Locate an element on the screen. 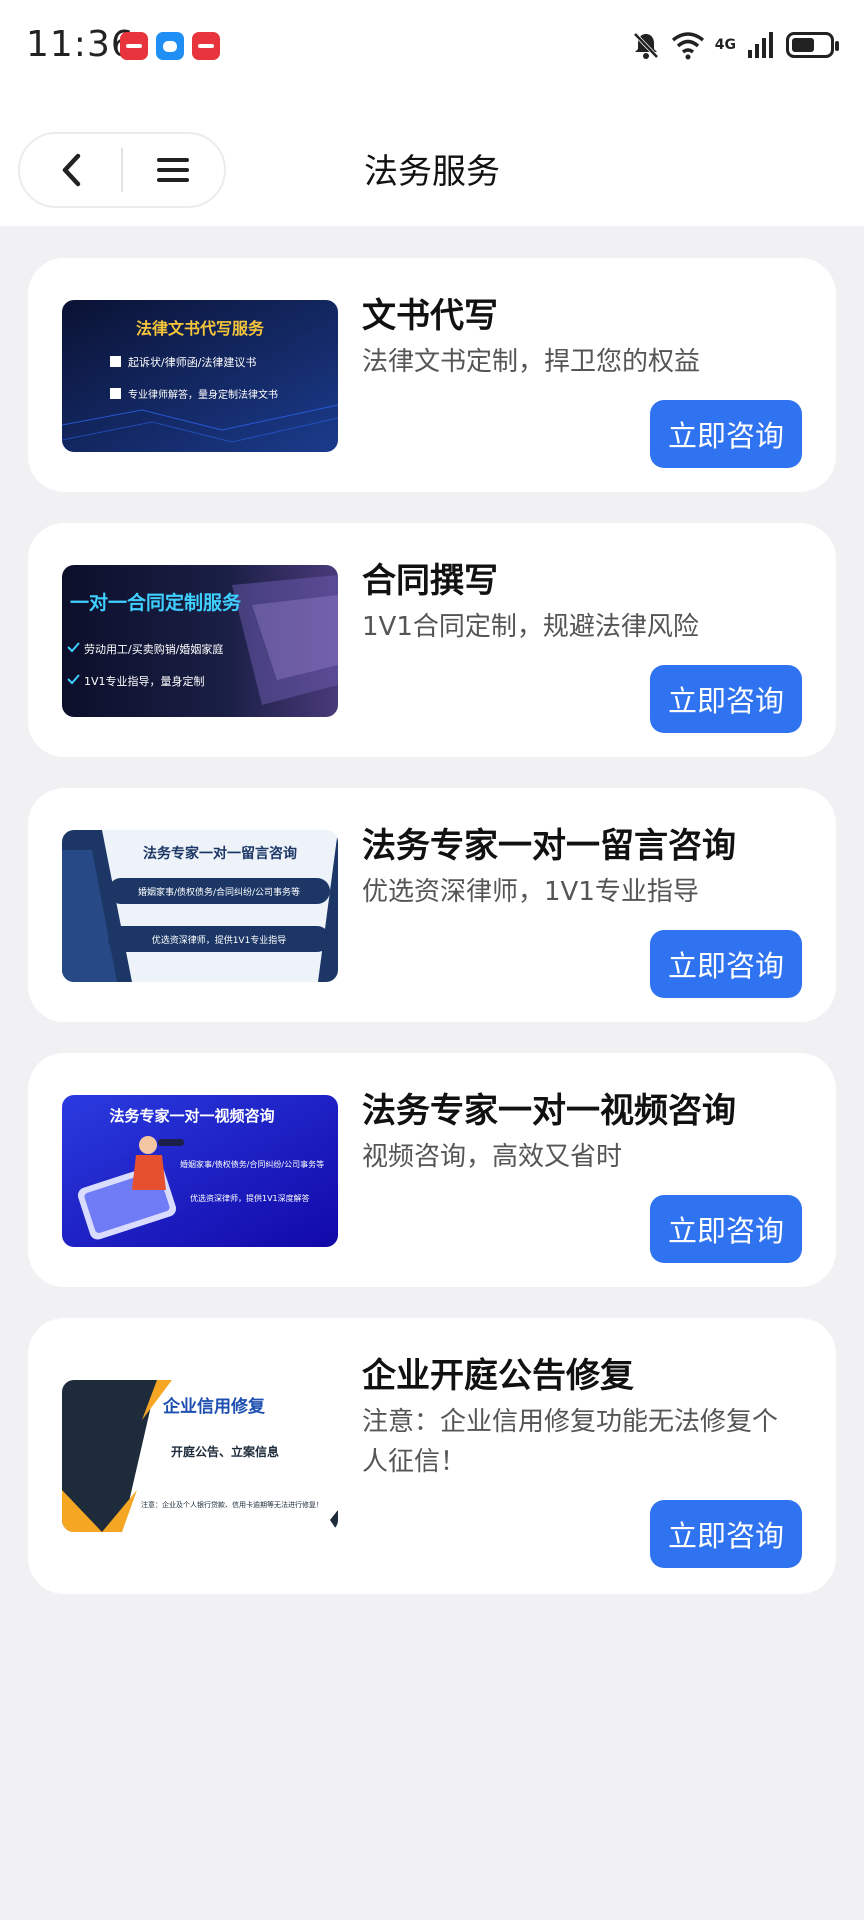  service-description: 1V1合同定制，规避法律风险 is located at coordinates (530, 627).